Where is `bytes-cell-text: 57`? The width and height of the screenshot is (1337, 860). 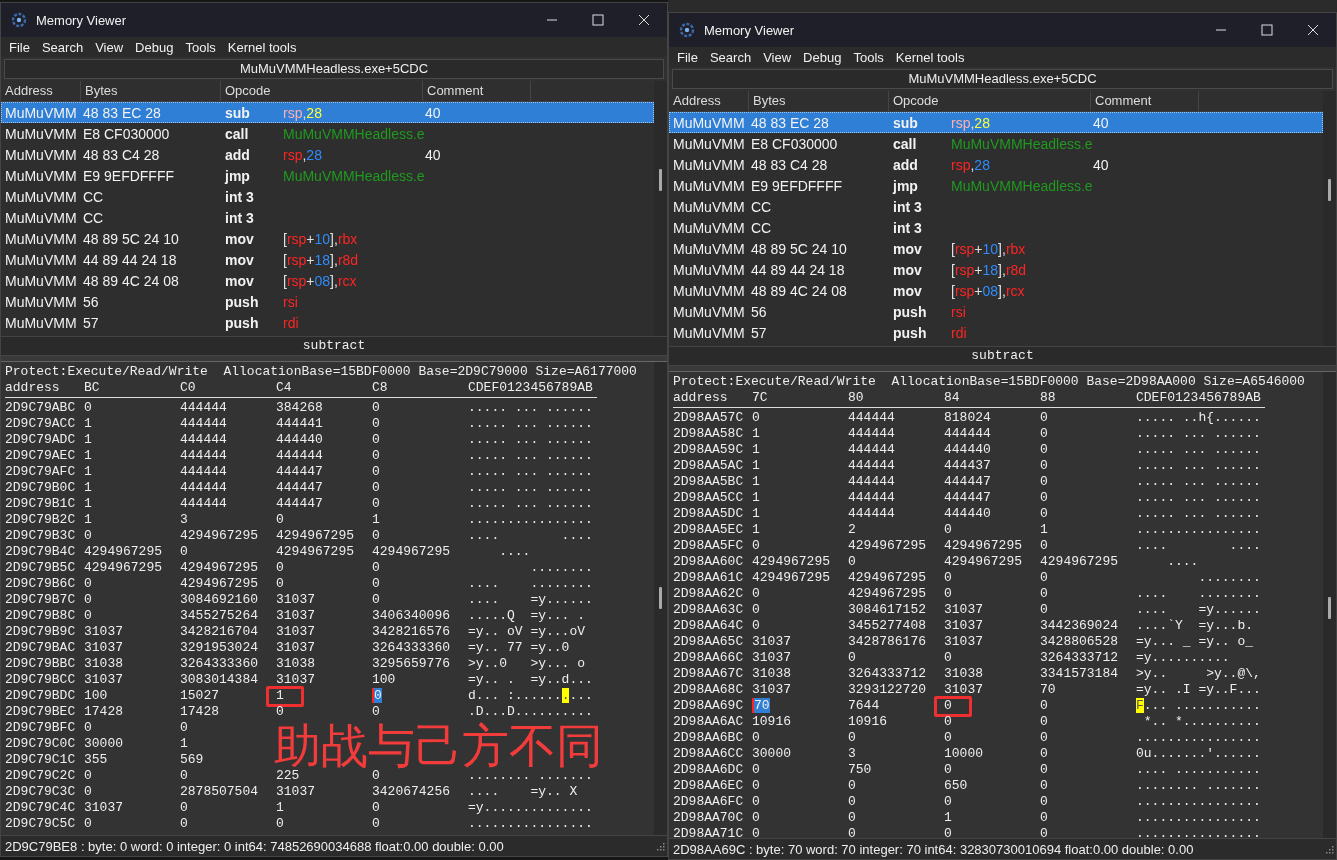
bytes-cell-text: 57 is located at coordinates (759, 332).